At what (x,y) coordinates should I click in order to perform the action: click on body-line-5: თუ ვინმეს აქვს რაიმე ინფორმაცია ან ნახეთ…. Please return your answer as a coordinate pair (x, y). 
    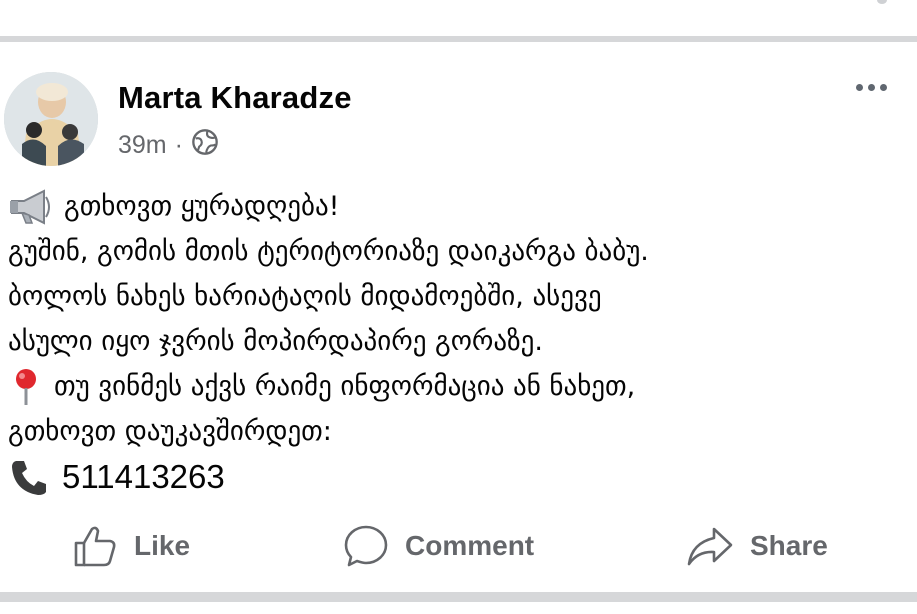
    Looking at the image, I should click on (458, 386).